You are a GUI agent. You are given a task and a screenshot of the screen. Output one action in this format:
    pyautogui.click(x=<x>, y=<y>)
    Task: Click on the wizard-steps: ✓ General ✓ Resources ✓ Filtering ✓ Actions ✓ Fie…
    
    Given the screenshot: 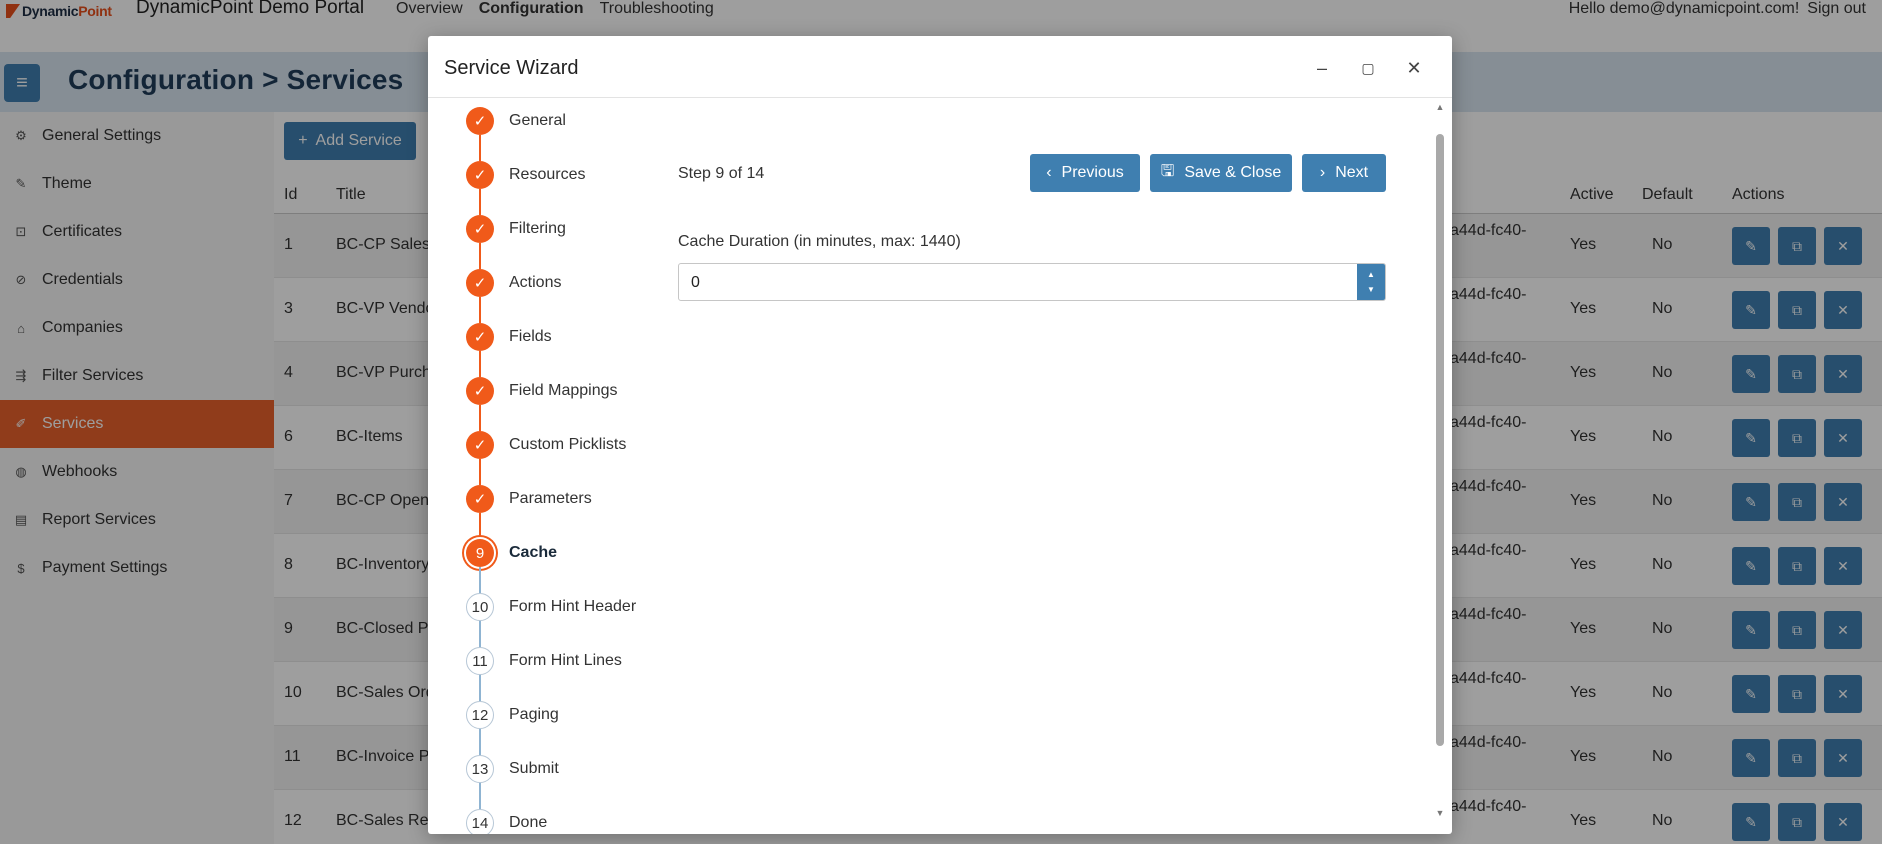 What is the action you would take?
    pyautogui.click(x=566, y=466)
    